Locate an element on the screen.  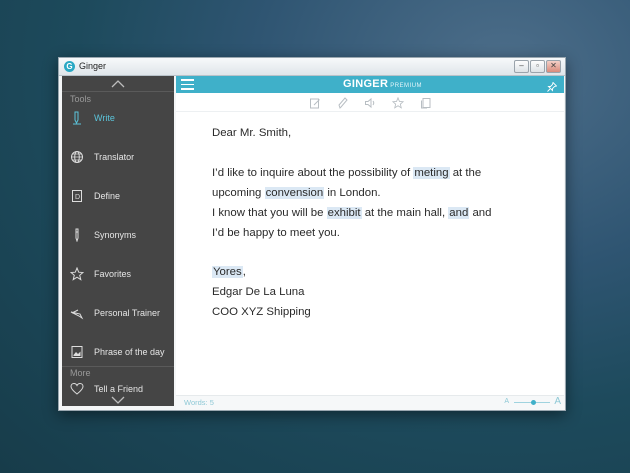
flagged-word: and is located at coordinates (459, 213).